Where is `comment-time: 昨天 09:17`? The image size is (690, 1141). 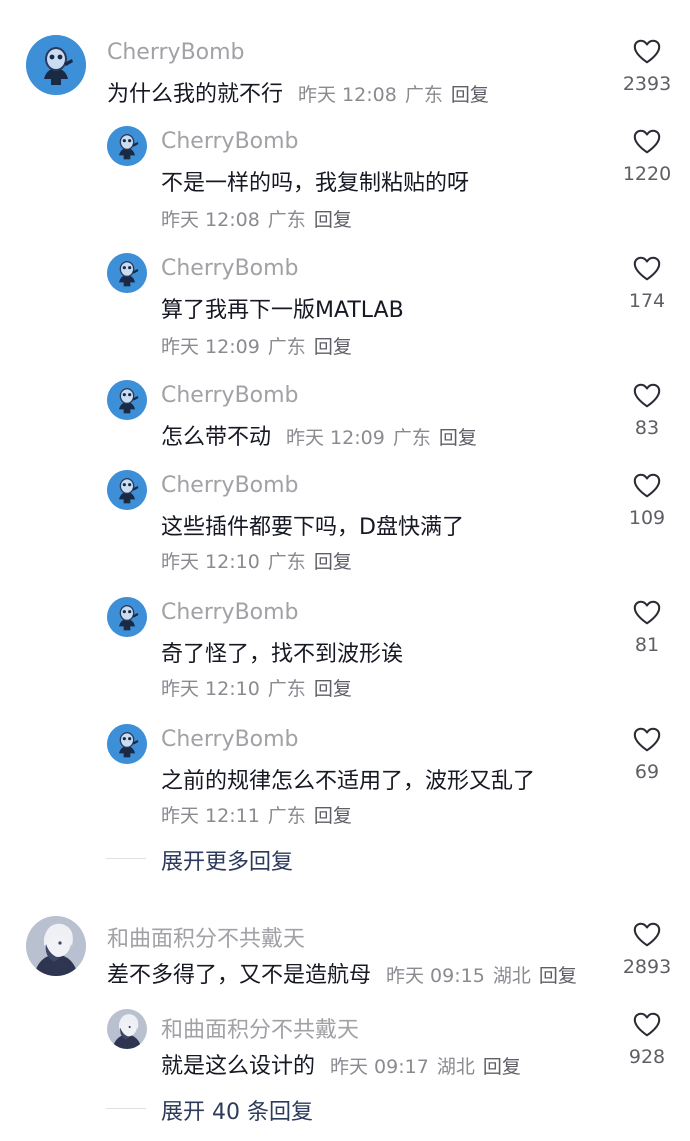
comment-time: 昨天 09:17 is located at coordinates (379, 1067).